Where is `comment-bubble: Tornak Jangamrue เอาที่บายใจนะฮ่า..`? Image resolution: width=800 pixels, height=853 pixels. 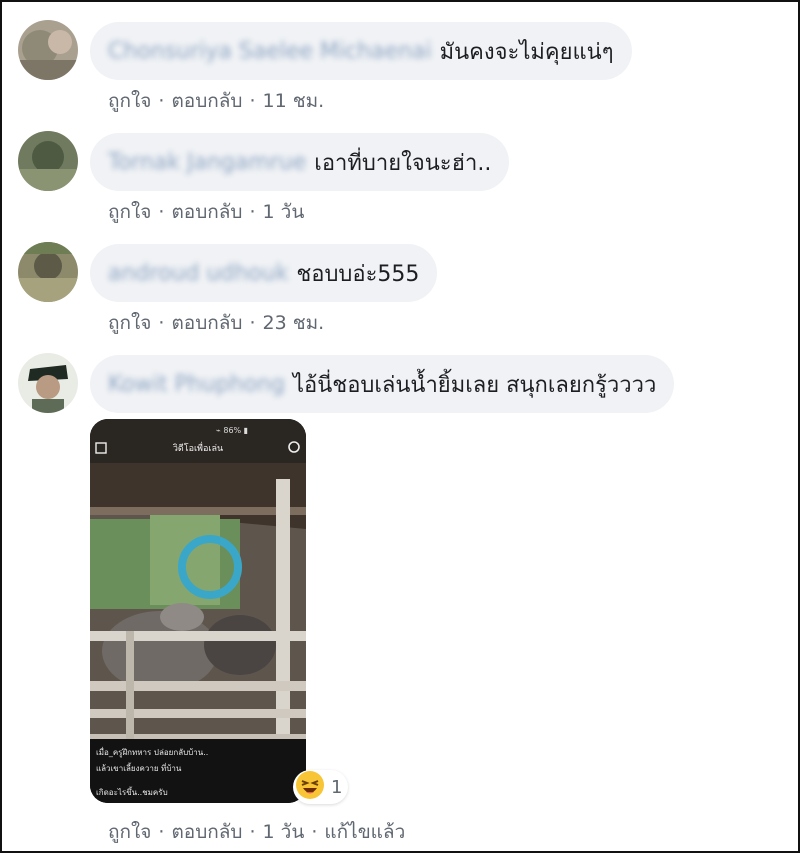 comment-bubble: Tornak Jangamrue เอาที่บายใจนะฮ่า.. is located at coordinates (300, 162).